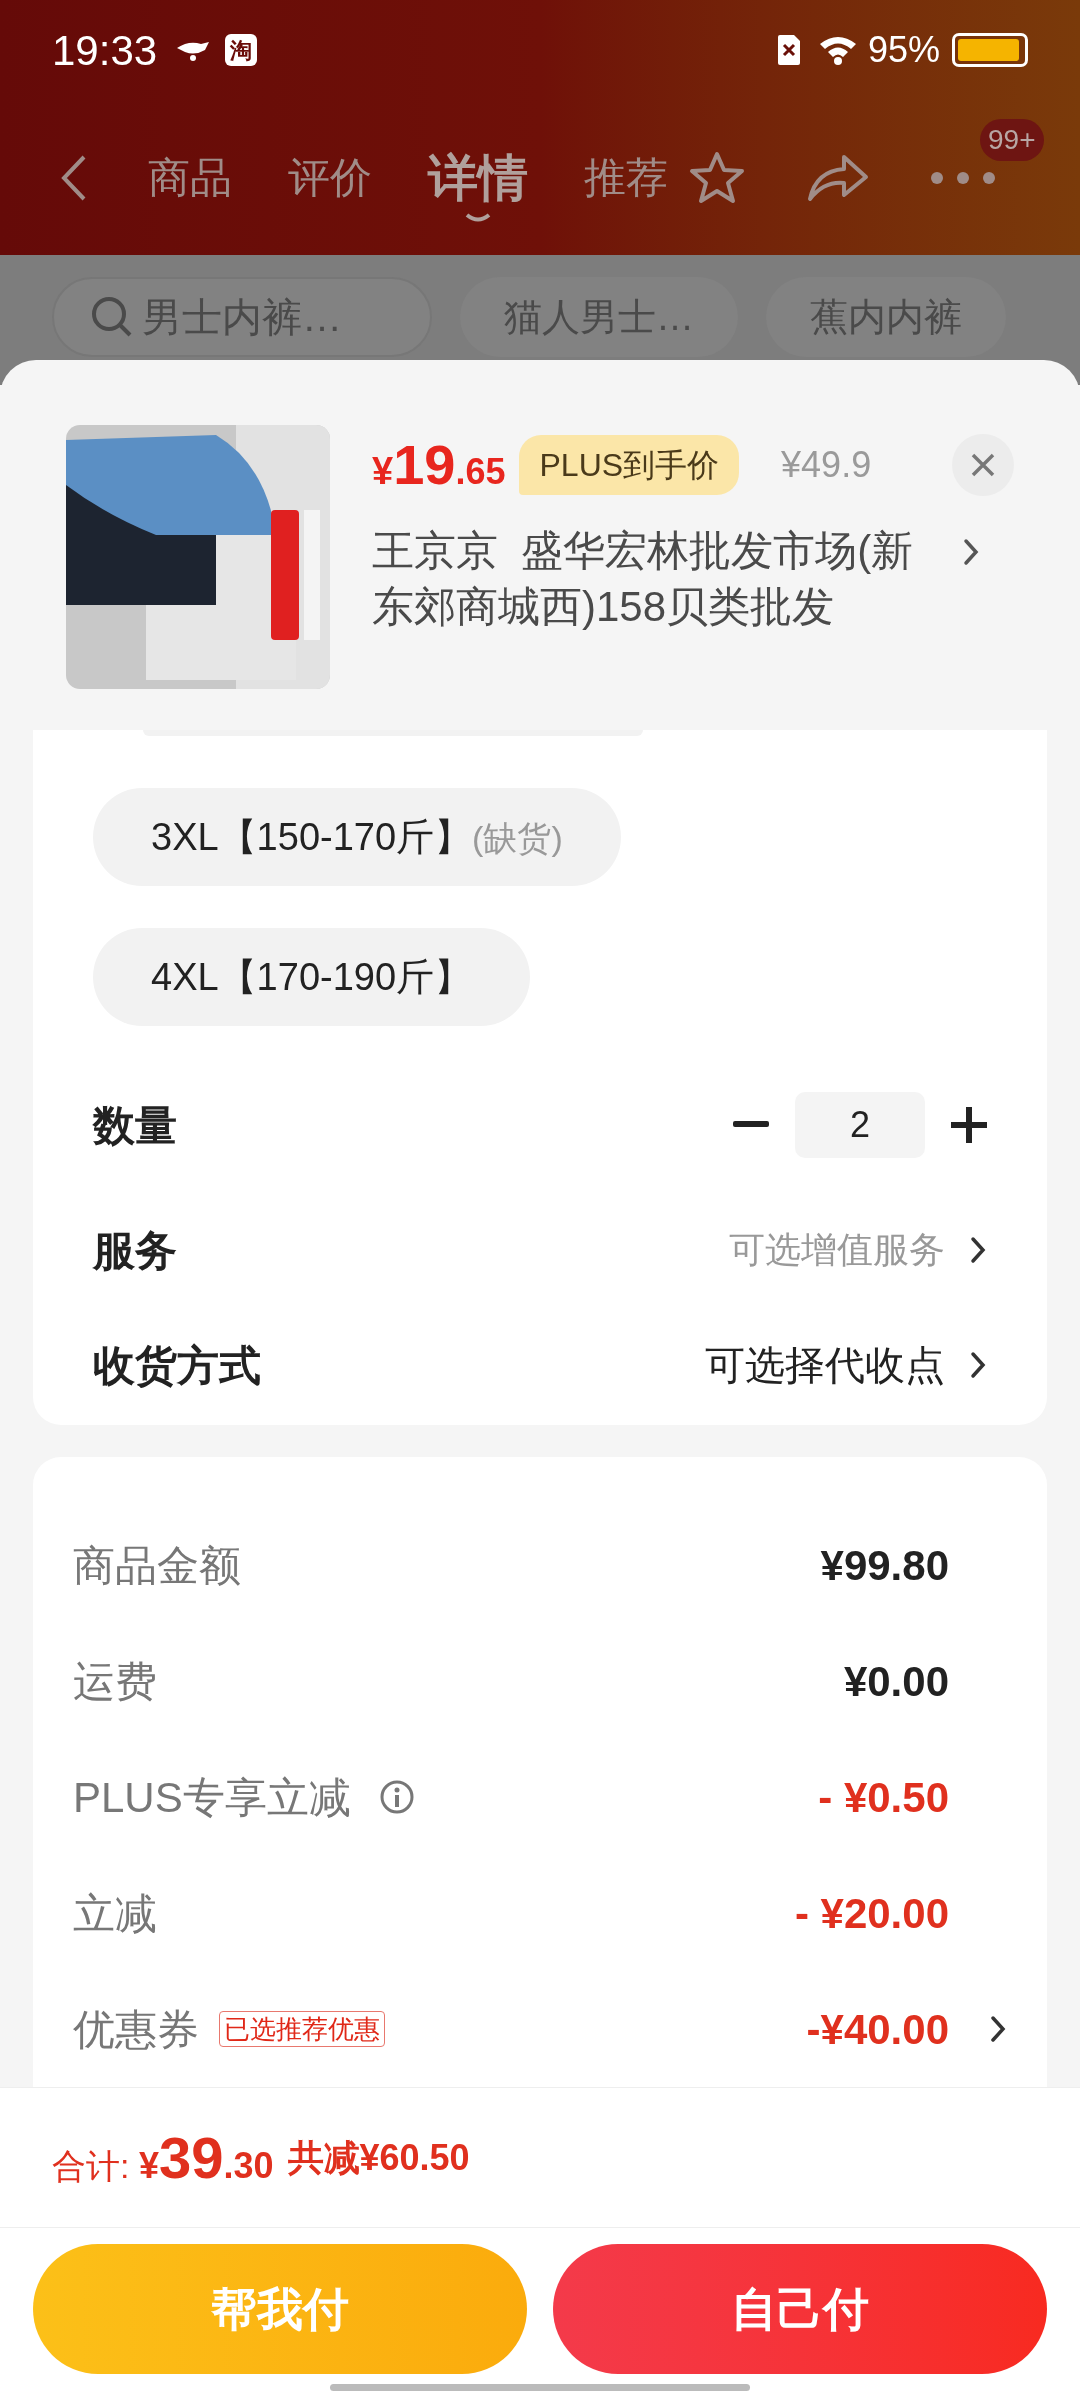 Image resolution: width=1080 pixels, height=2400 pixels. I want to click on sale-price: ¥19.65, so click(439, 465).